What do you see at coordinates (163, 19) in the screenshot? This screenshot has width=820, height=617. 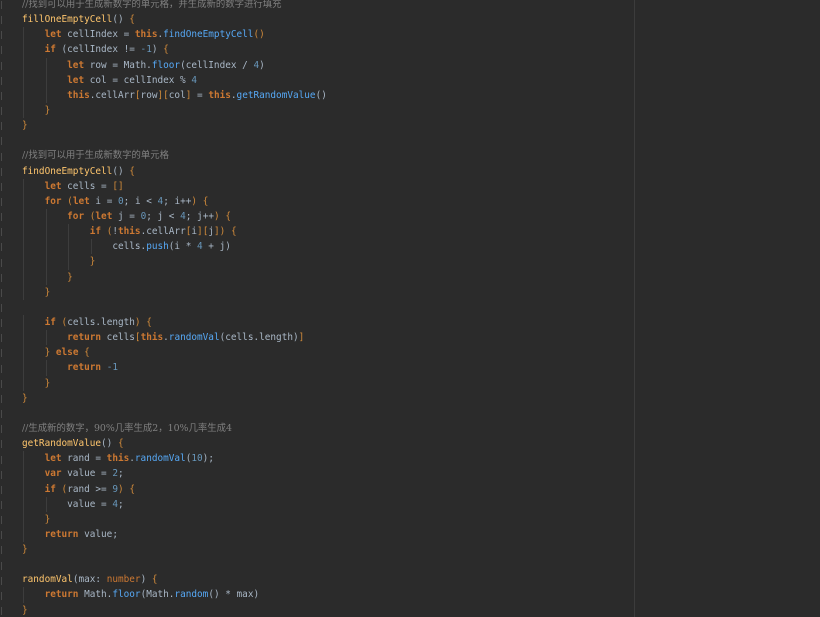 I see `code-line: fillOneEmptyCell() {` at bounding box center [163, 19].